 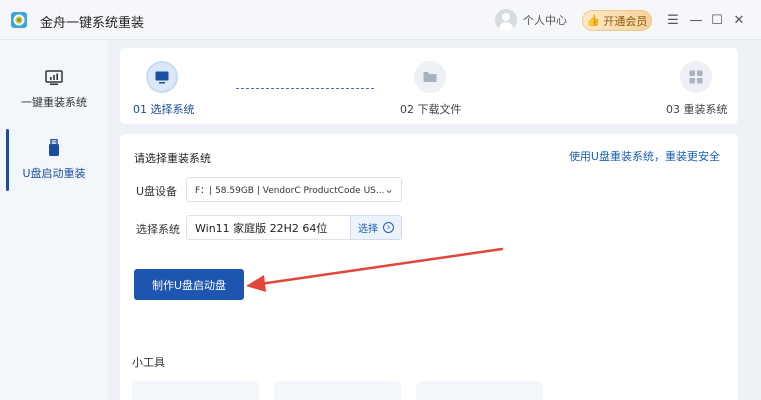 I want to click on step-2-circle, so click(x=430, y=77).